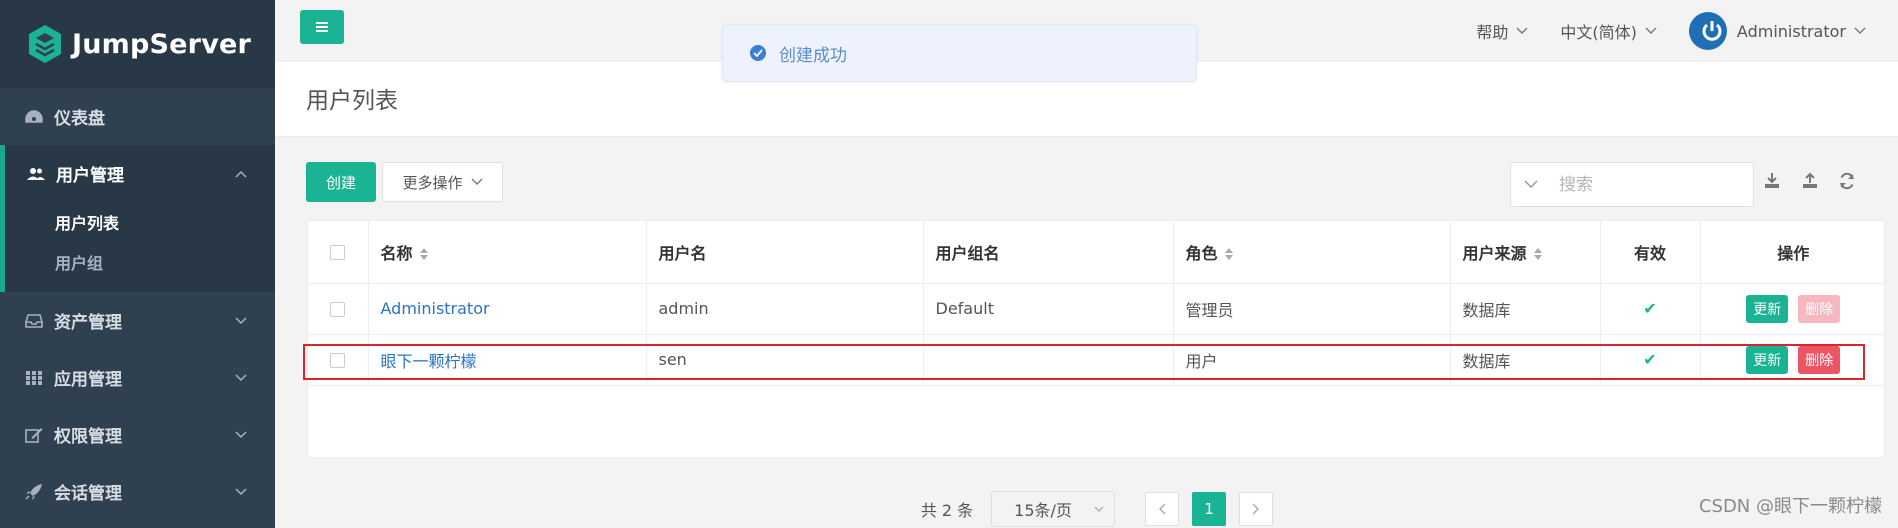 Image resolution: width=1898 pixels, height=528 pixels. What do you see at coordinates (1048, 360) in the screenshot?
I see `cell-group` at bounding box center [1048, 360].